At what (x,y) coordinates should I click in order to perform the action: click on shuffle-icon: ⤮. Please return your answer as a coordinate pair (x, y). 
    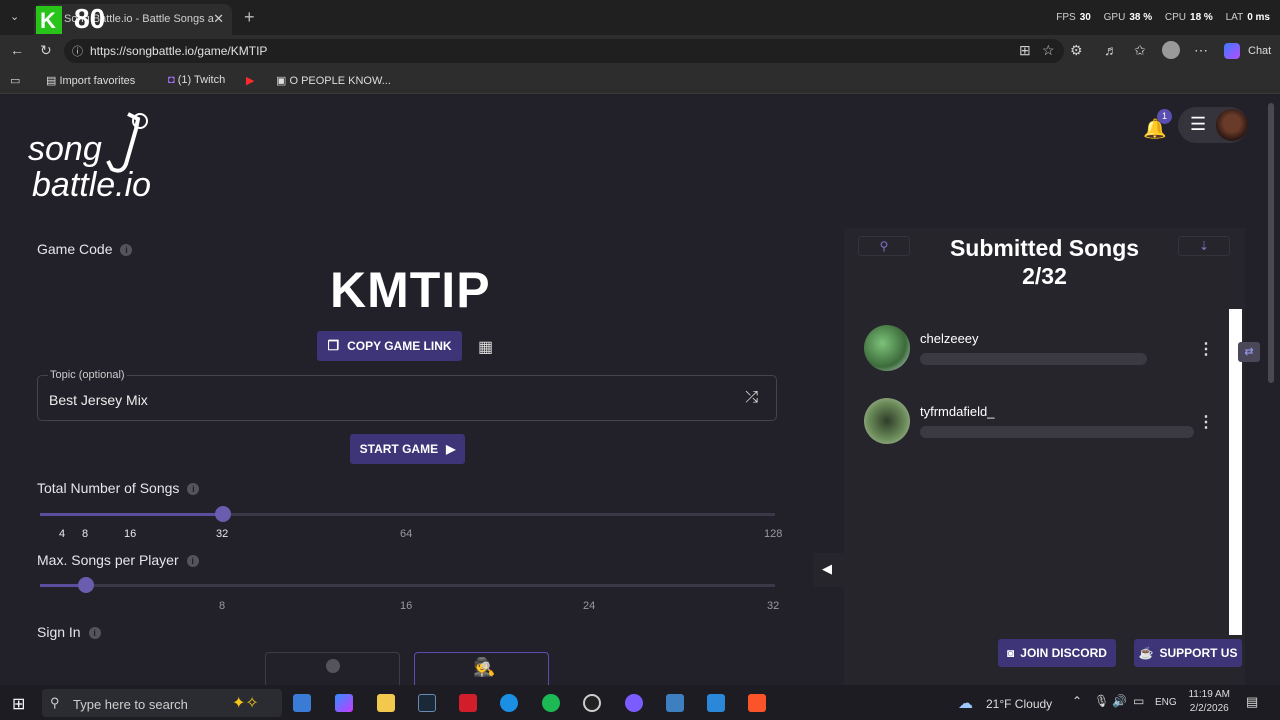
    Looking at the image, I should click on (751, 398).